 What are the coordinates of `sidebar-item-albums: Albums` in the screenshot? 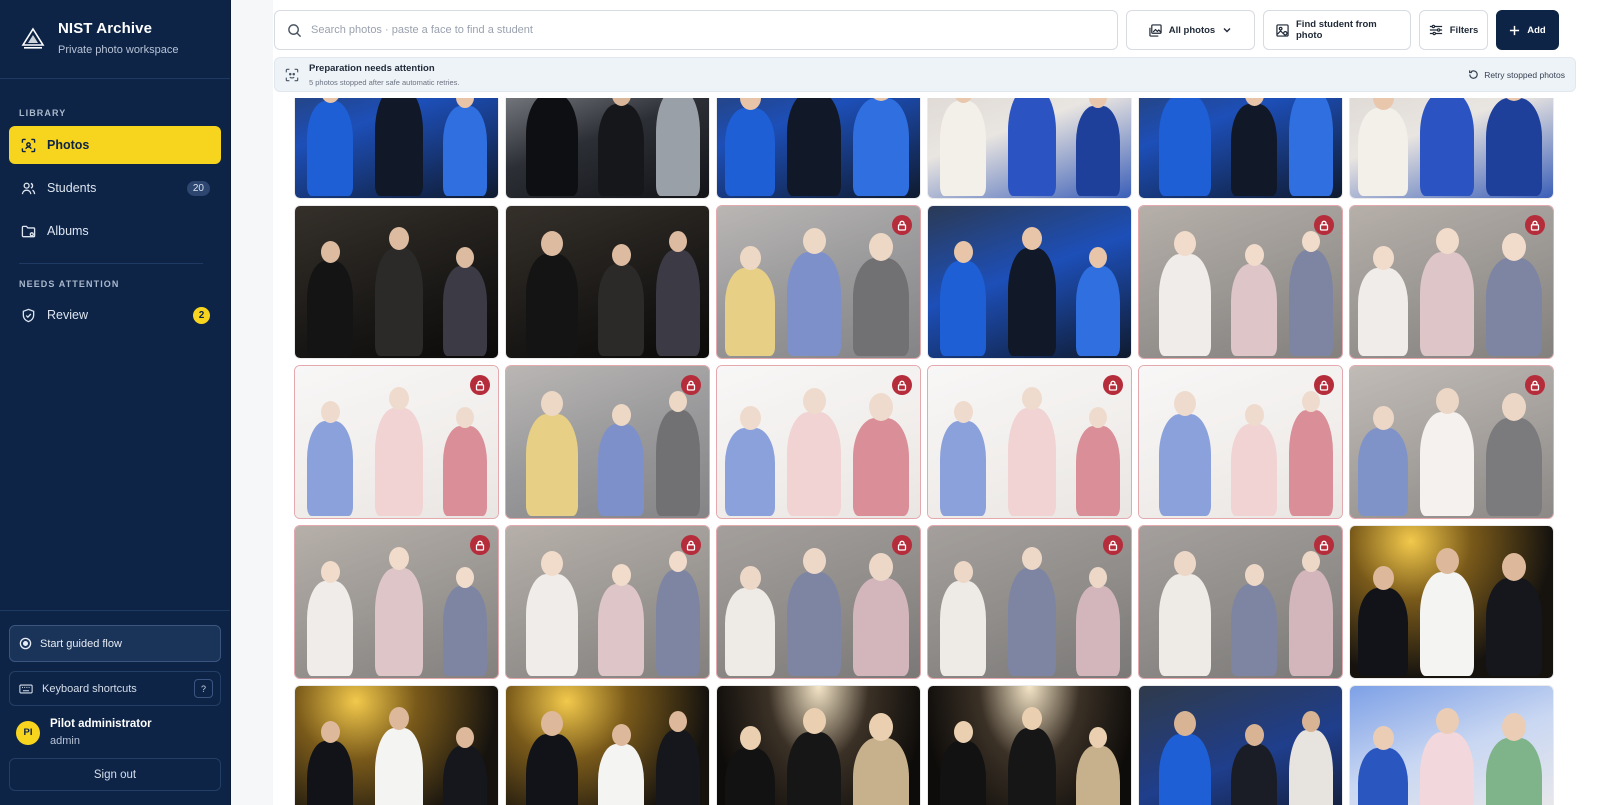 It's located at (115, 231).